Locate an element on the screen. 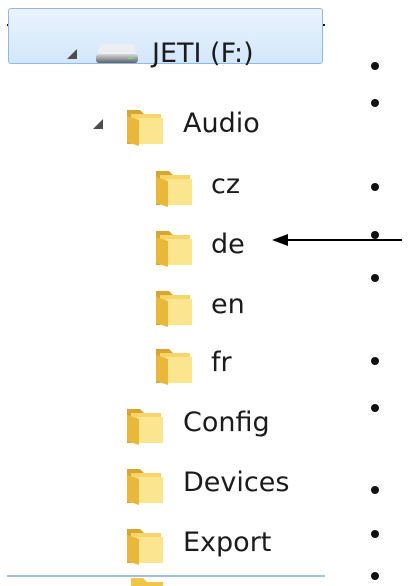 The width and height of the screenshot is (409, 586). next-row-highlight-edge is located at coordinates (166, 576).